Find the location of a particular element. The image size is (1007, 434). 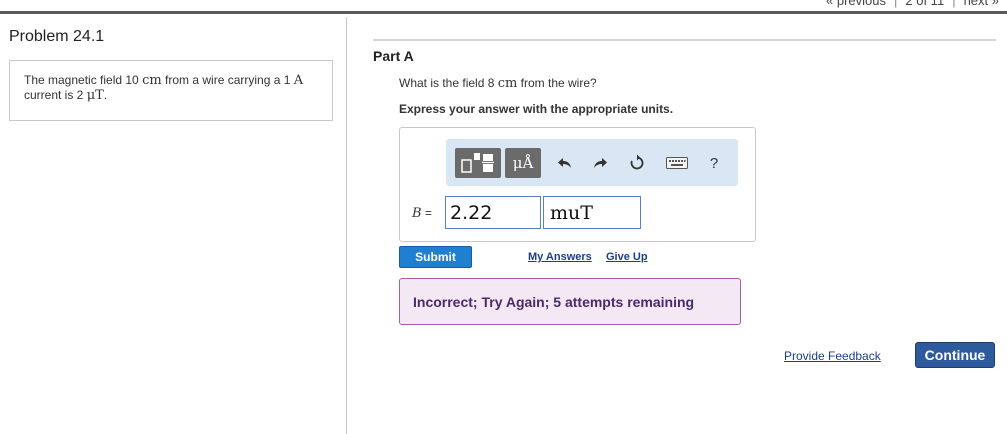

top-bar: « previous | 2 of 11 | next » is located at coordinates (503, 7).